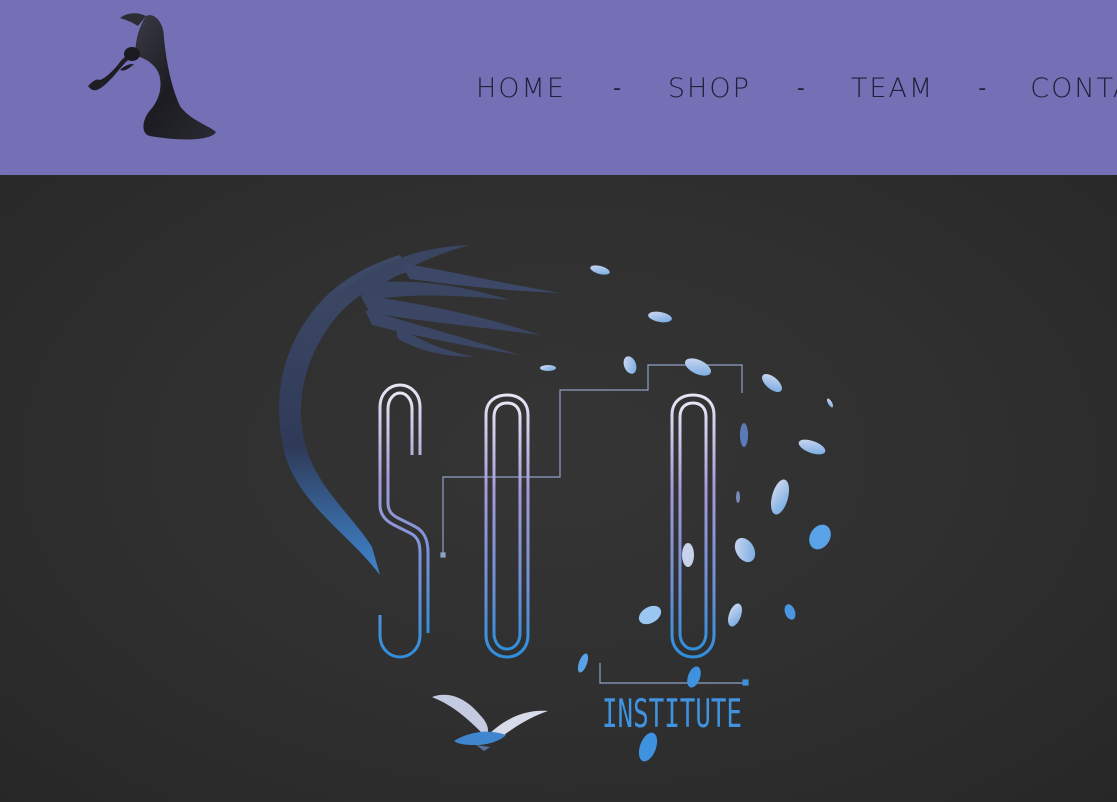 The image size is (1117, 802). What do you see at coordinates (548, 521) in the screenshot?
I see `soto-wordmark` at bounding box center [548, 521].